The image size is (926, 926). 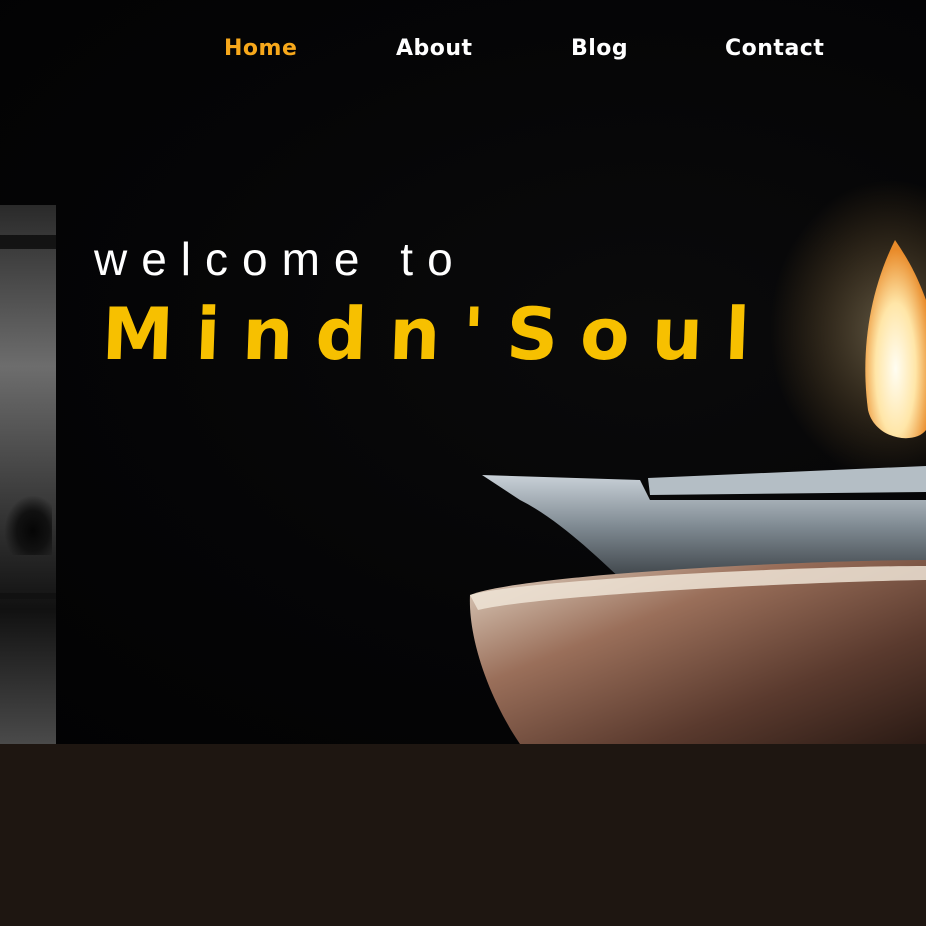 What do you see at coordinates (260, 48) in the screenshot?
I see `nav-home-link: Home` at bounding box center [260, 48].